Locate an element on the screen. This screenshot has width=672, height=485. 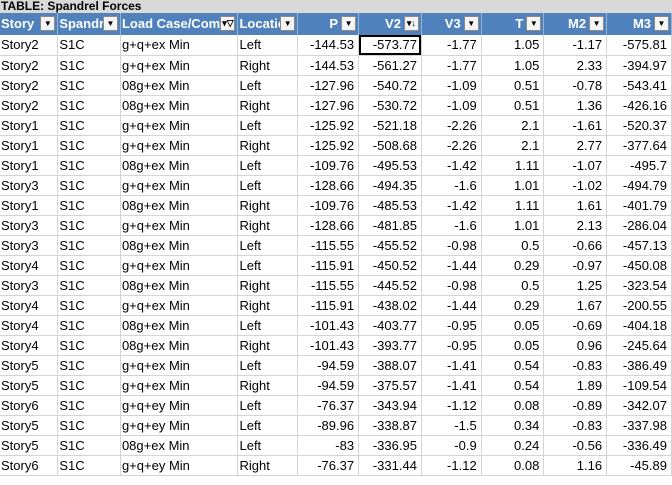
table-cell: -0.66 is located at coordinates (575, 245).